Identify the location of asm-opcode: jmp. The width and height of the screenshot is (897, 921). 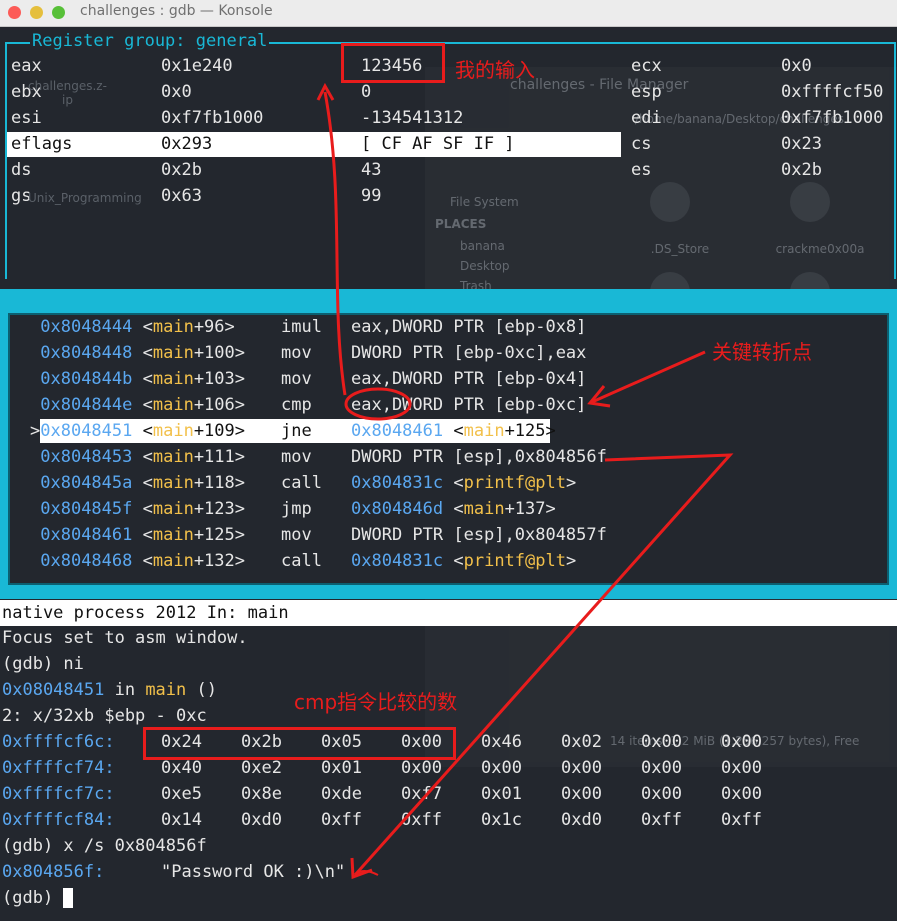
(296, 509).